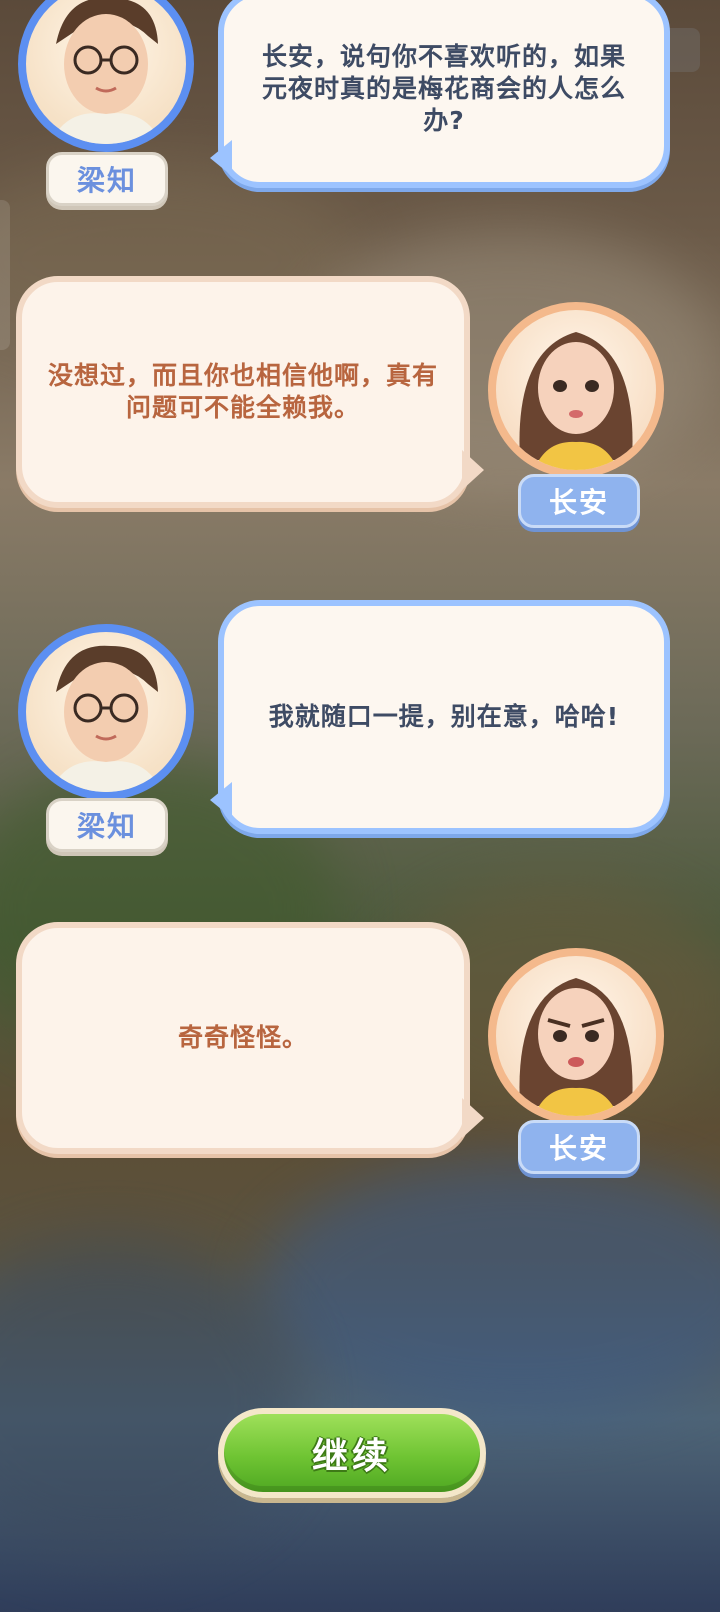 This screenshot has height=1612, width=720. I want to click on speech-bubble: 我就随口一提，别在意，哈哈!, so click(444, 717).